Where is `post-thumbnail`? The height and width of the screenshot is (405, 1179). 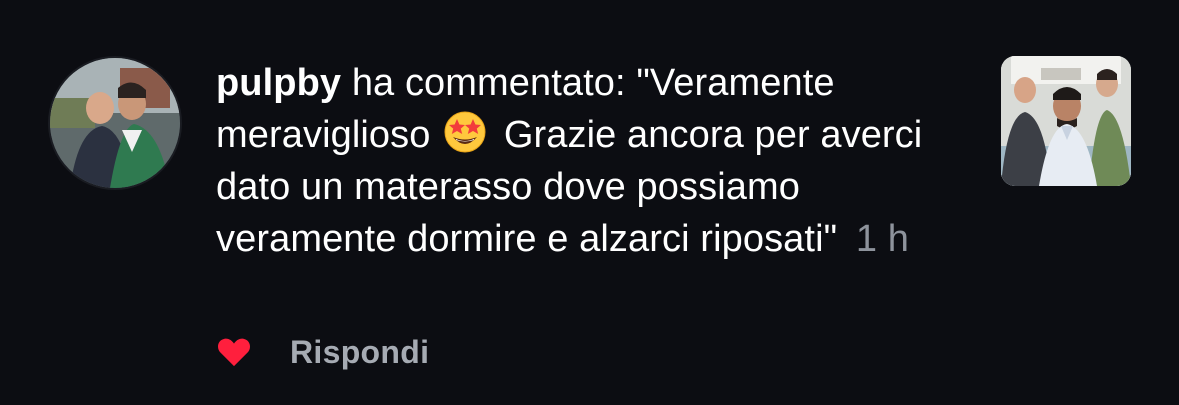 post-thumbnail is located at coordinates (1066, 121).